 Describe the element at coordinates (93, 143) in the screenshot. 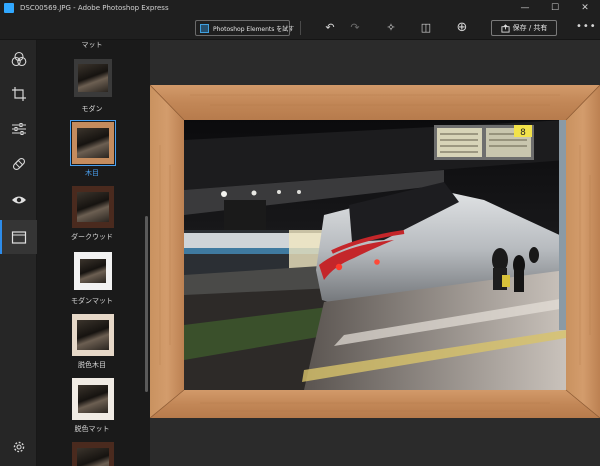

I see `frame-thumb-wood` at that location.